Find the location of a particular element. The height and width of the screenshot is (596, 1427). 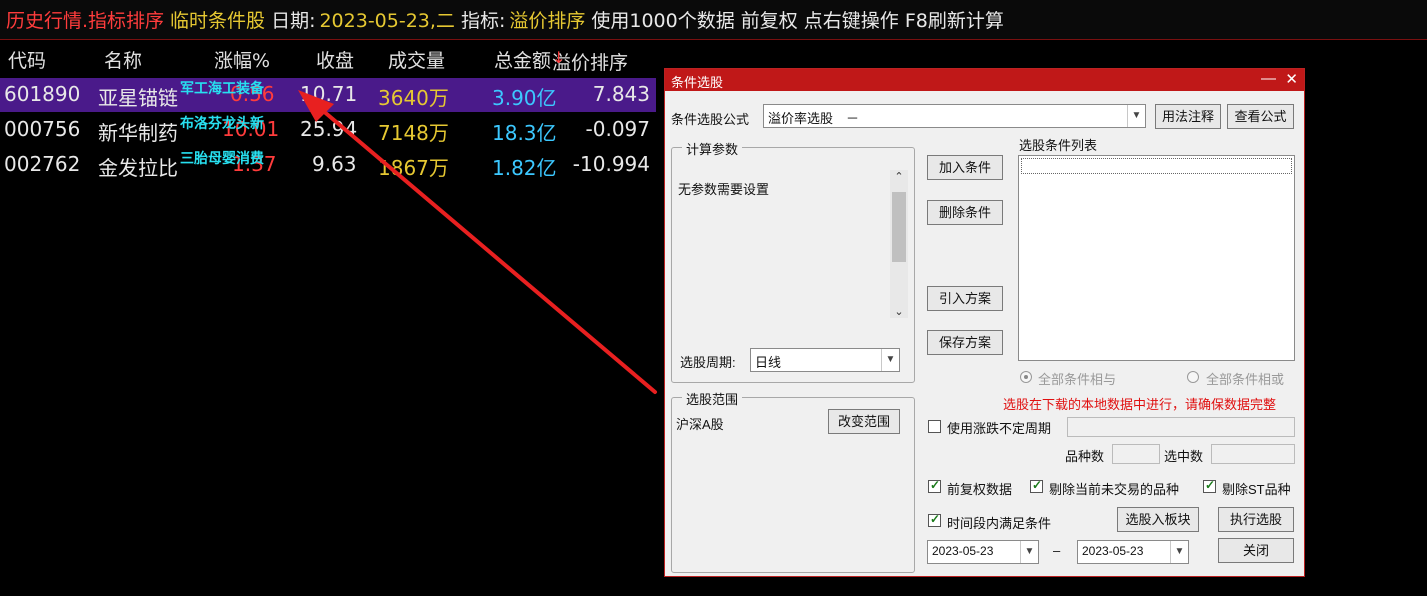

view-formula-button: 查看公式 is located at coordinates (1260, 116).